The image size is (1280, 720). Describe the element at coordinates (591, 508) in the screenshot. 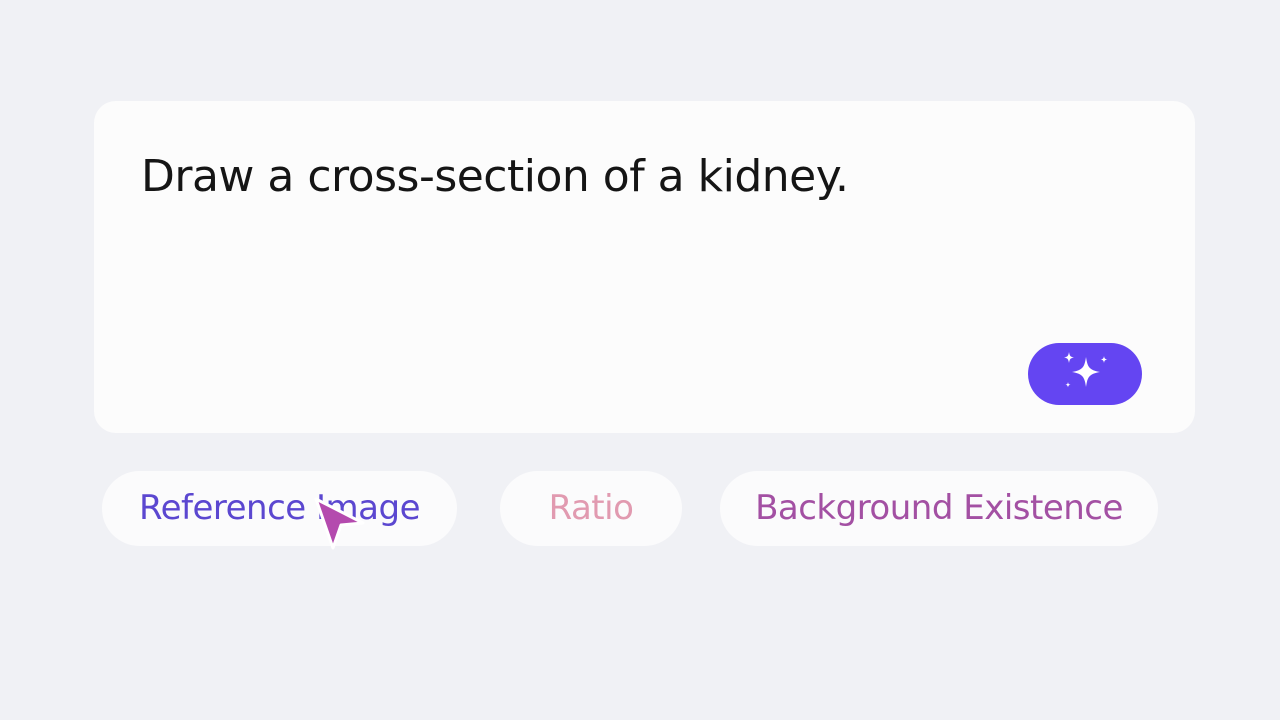

I see `ratio-chip: Ratio` at that location.